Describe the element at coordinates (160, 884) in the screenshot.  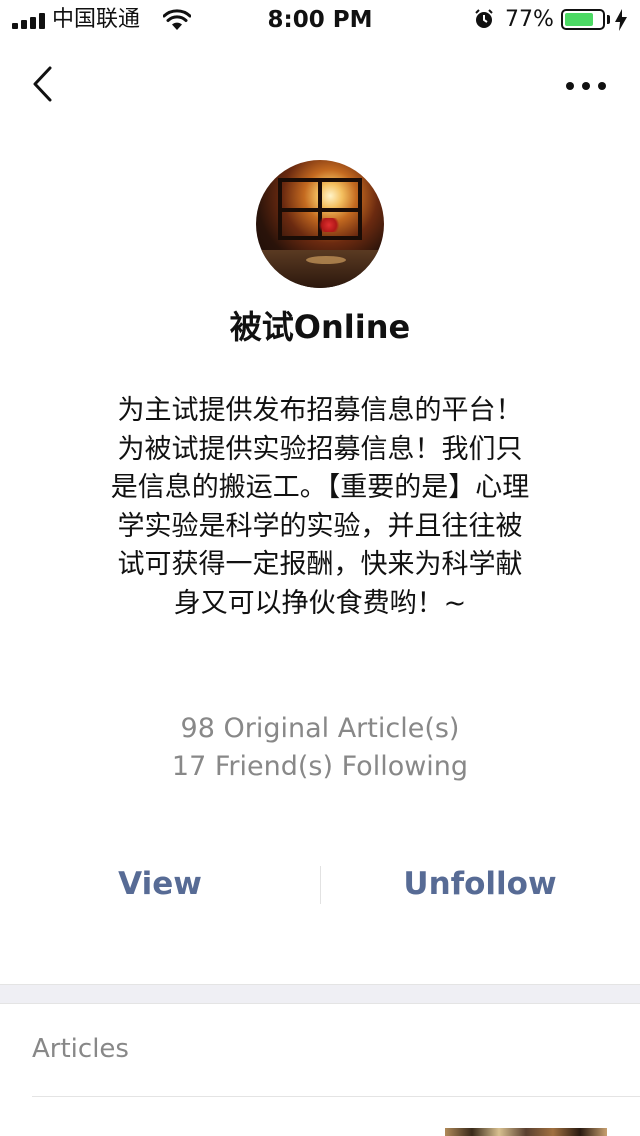
I see `view-button: View` at that location.